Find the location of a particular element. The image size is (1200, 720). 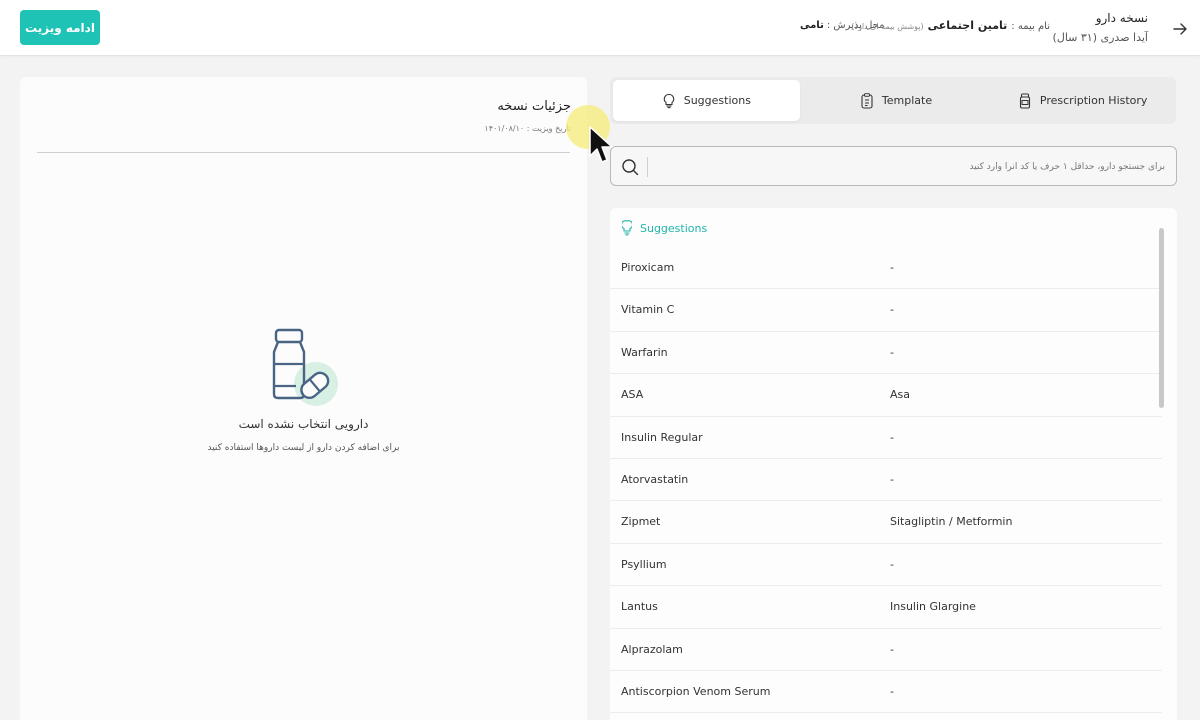

list-item: Atorvastatin - is located at coordinates (886, 480).